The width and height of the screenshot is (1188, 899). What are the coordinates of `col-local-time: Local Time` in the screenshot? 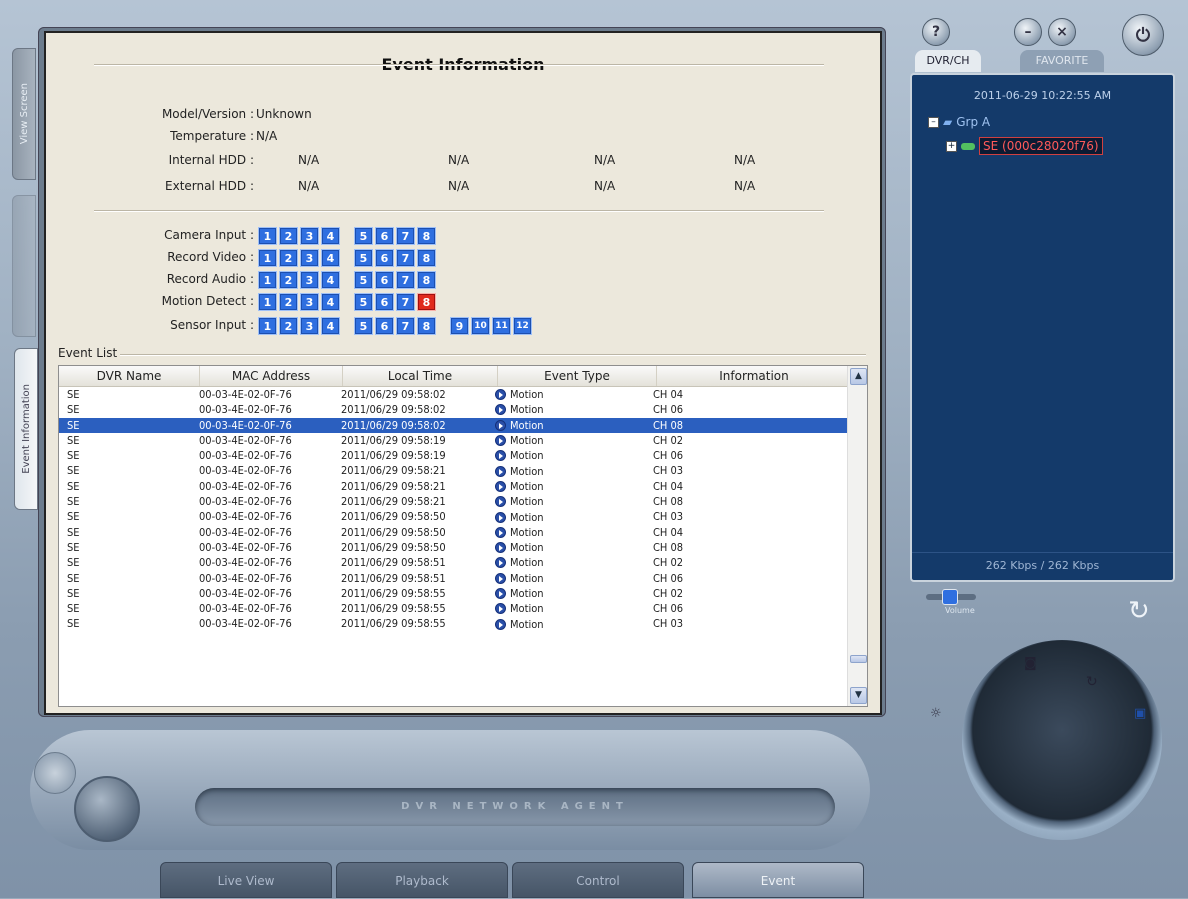 It's located at (420, 376).